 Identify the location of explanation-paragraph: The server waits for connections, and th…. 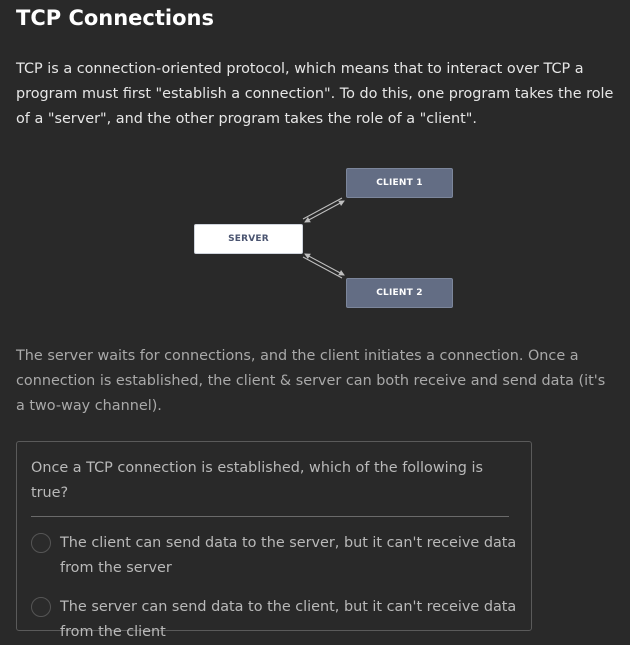
(311, 381).